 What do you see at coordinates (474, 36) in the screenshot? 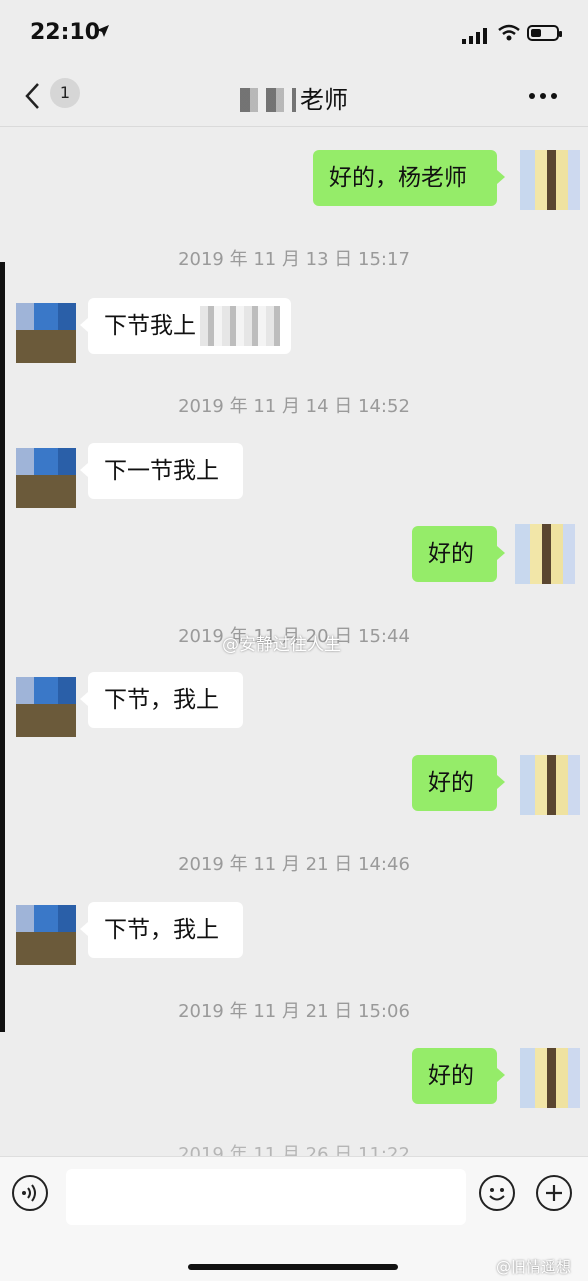
I see `cellular-signal-icon` at bounding box center [474, 36].